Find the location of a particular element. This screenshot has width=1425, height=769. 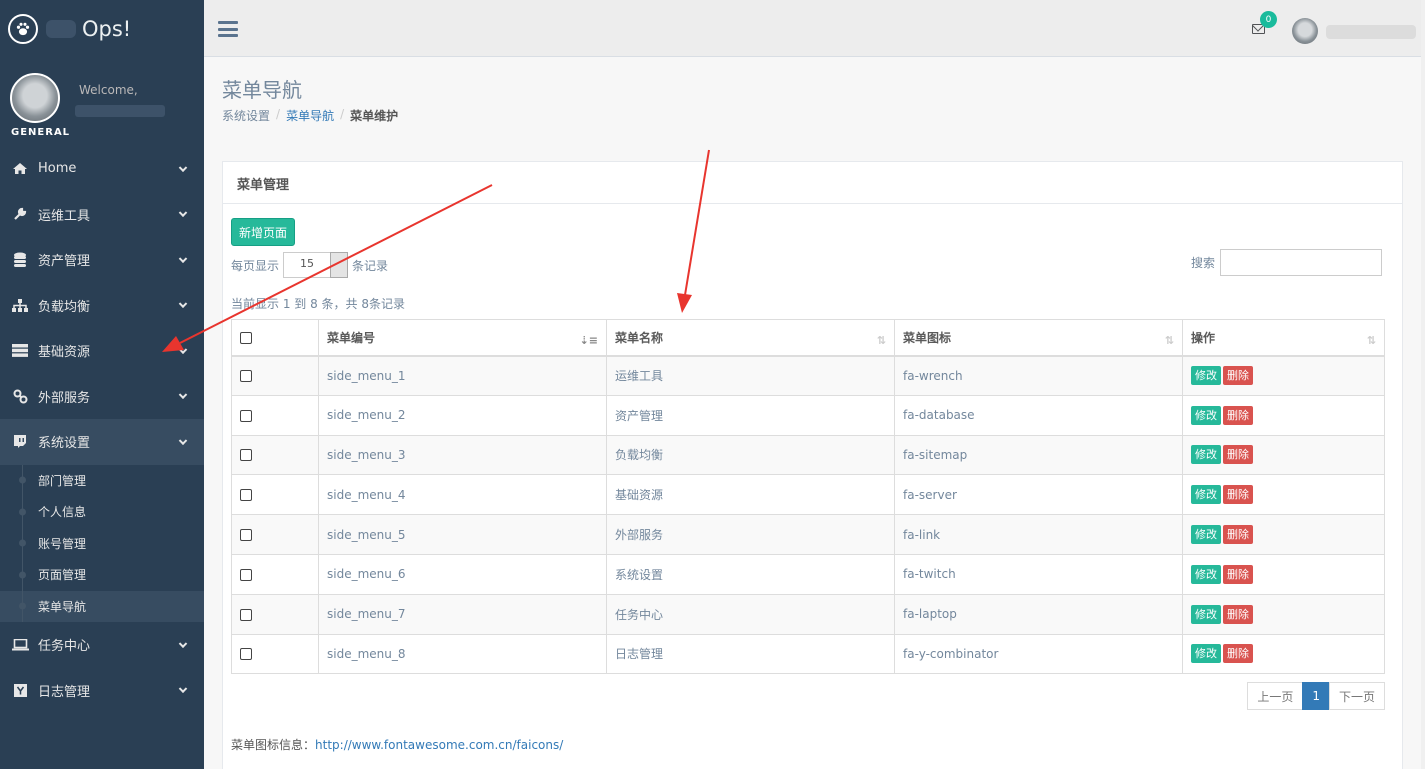

brand: Ops! is located at coordinates (102, 28).